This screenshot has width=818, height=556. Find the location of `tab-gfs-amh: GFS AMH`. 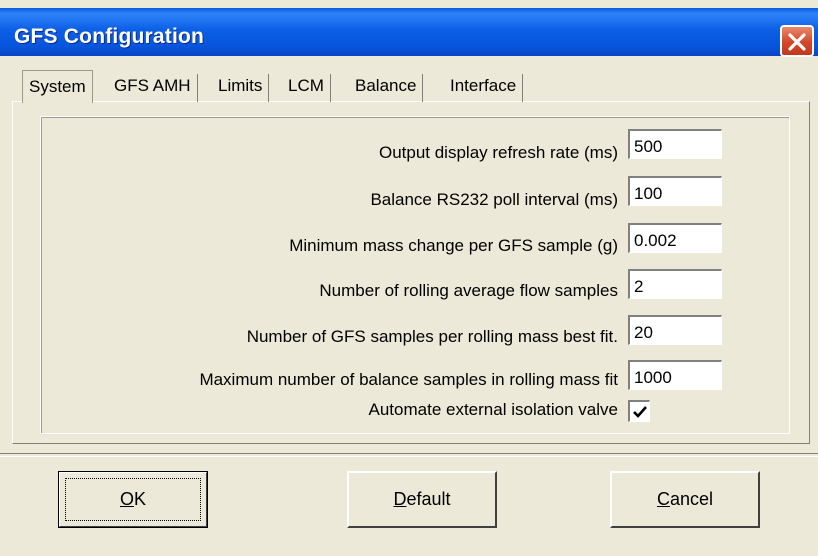

tab-gfs-amh: GFS AMH is located at coordinates (153, 88).